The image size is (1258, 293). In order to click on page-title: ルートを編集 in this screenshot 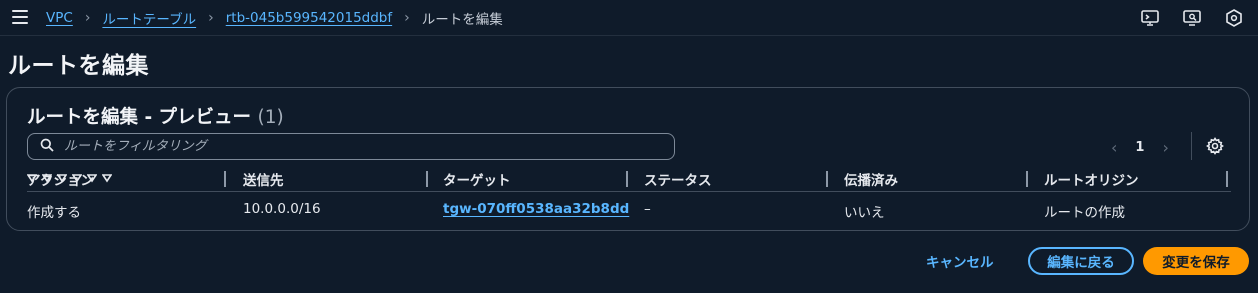, I will do `click(78, 66)`.